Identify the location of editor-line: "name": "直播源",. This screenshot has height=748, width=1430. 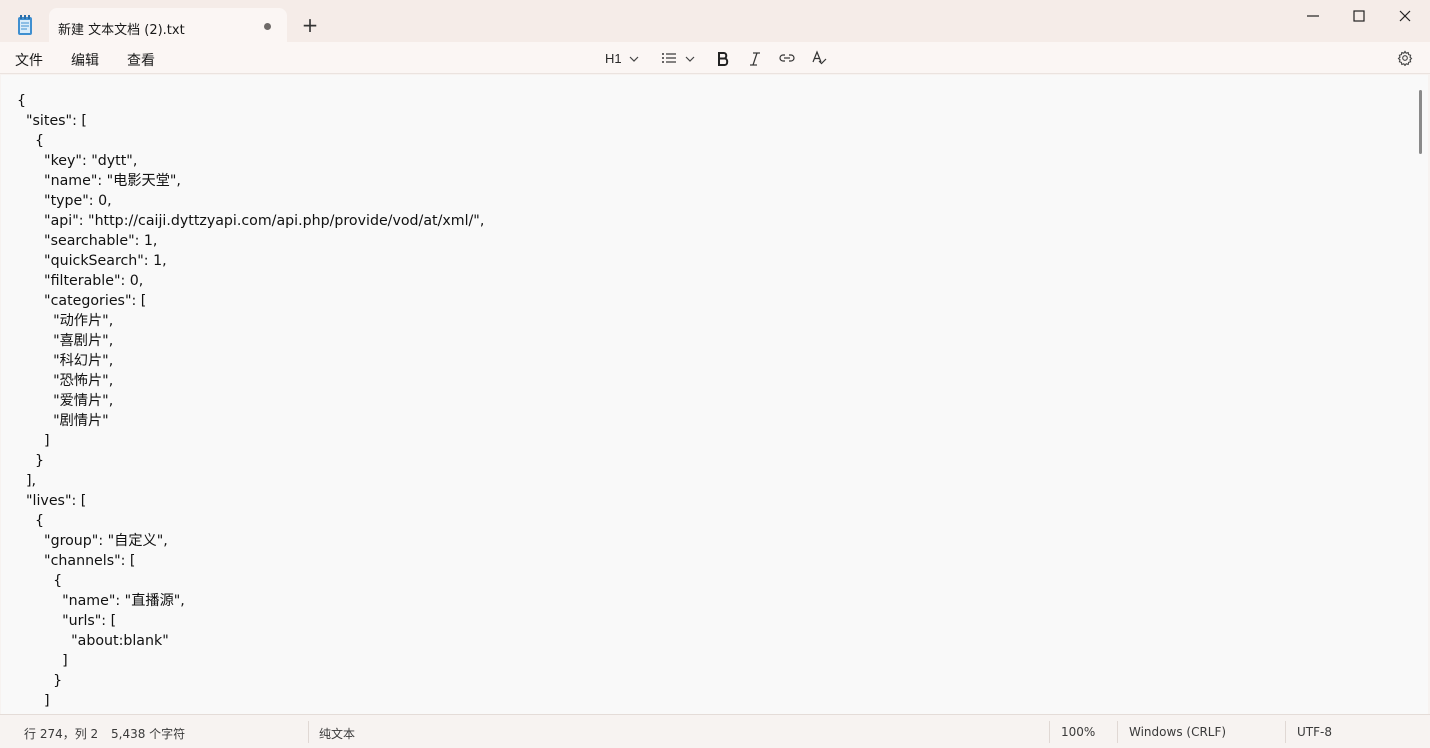
(101, 601).